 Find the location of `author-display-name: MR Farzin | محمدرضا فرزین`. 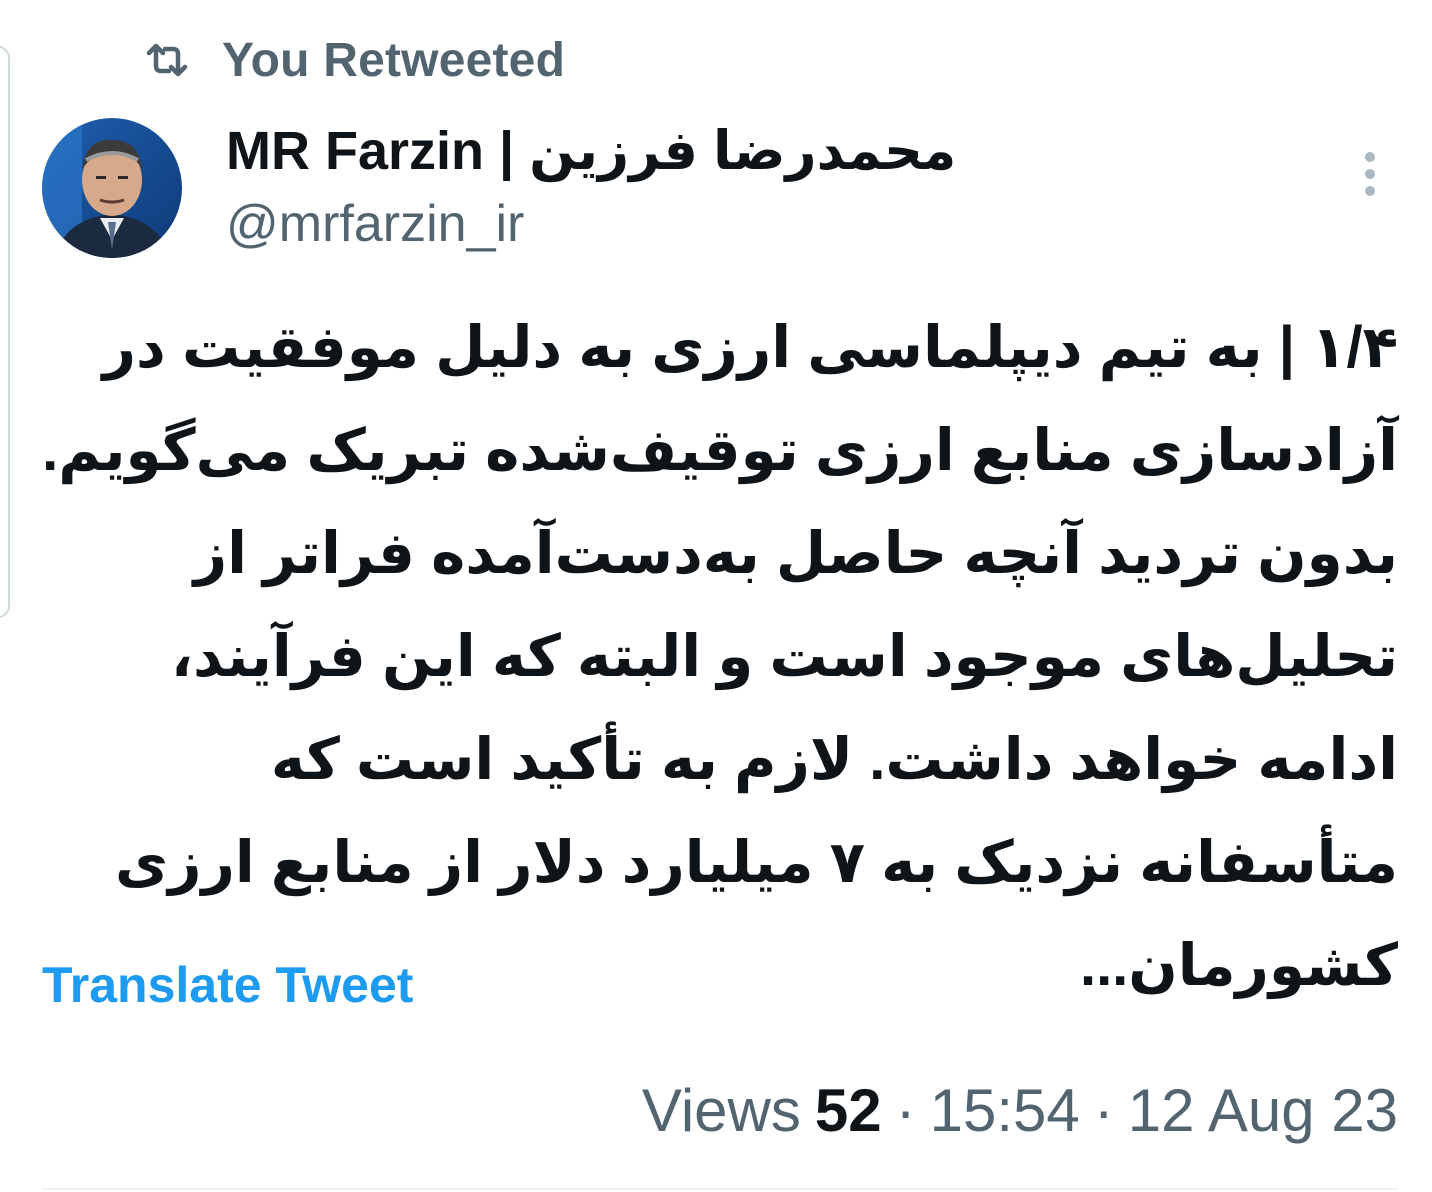

author-display-name: MR Farzin | محمدرضا فرزین is located at coordinates (591, 150).